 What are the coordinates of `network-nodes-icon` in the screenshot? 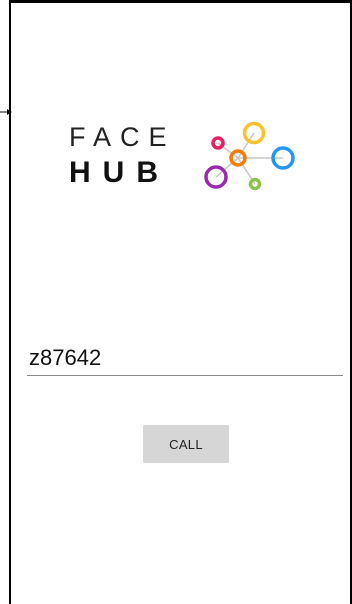 It's located at (249, 156).